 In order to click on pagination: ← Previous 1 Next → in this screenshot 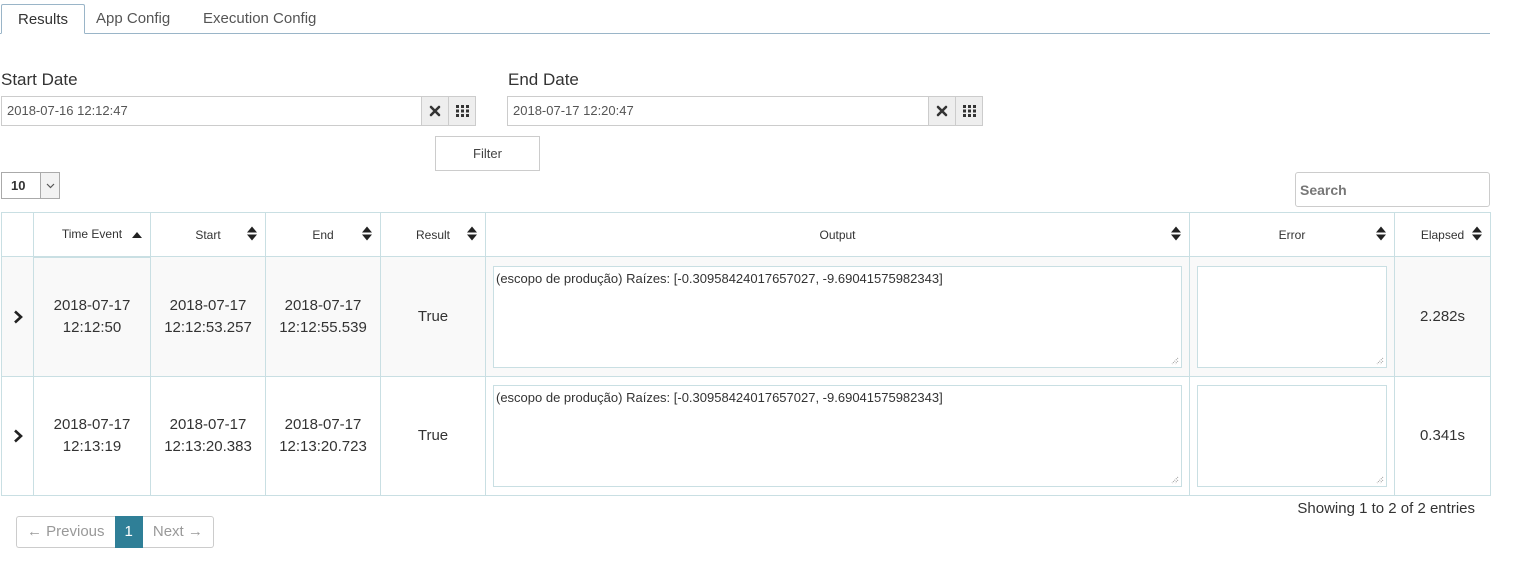, I will do `click(115, 532)`.